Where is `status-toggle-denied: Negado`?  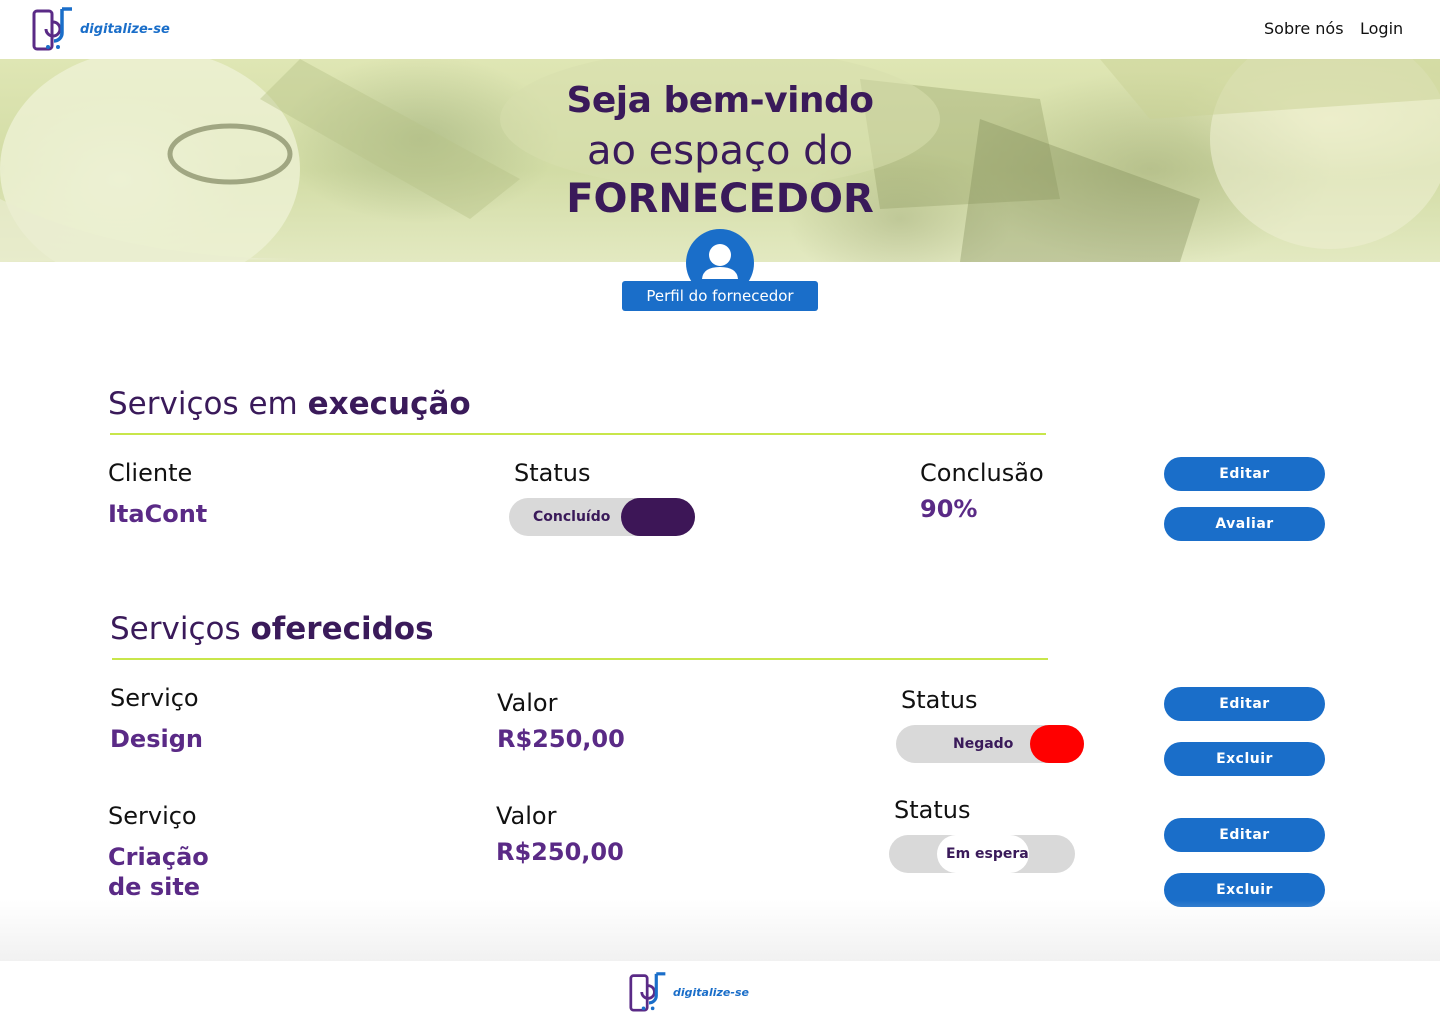 status-toggle-denied: Negado is located at coordinates (990, 744).